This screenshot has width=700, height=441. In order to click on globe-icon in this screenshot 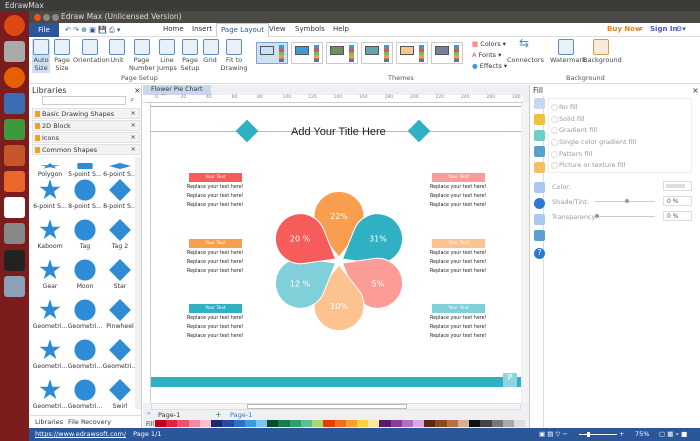, I will do `click(539, 203)`.